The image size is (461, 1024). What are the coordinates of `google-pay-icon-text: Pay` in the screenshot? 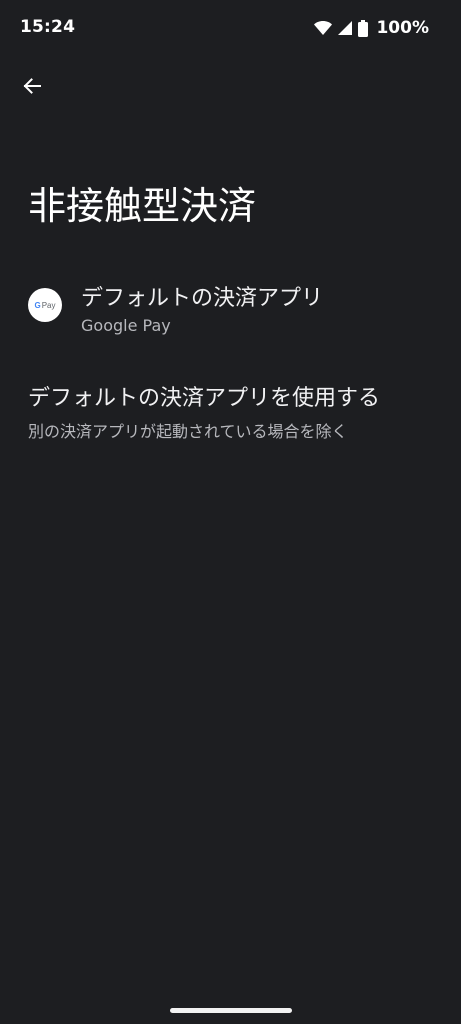 It's located at (48, 305).